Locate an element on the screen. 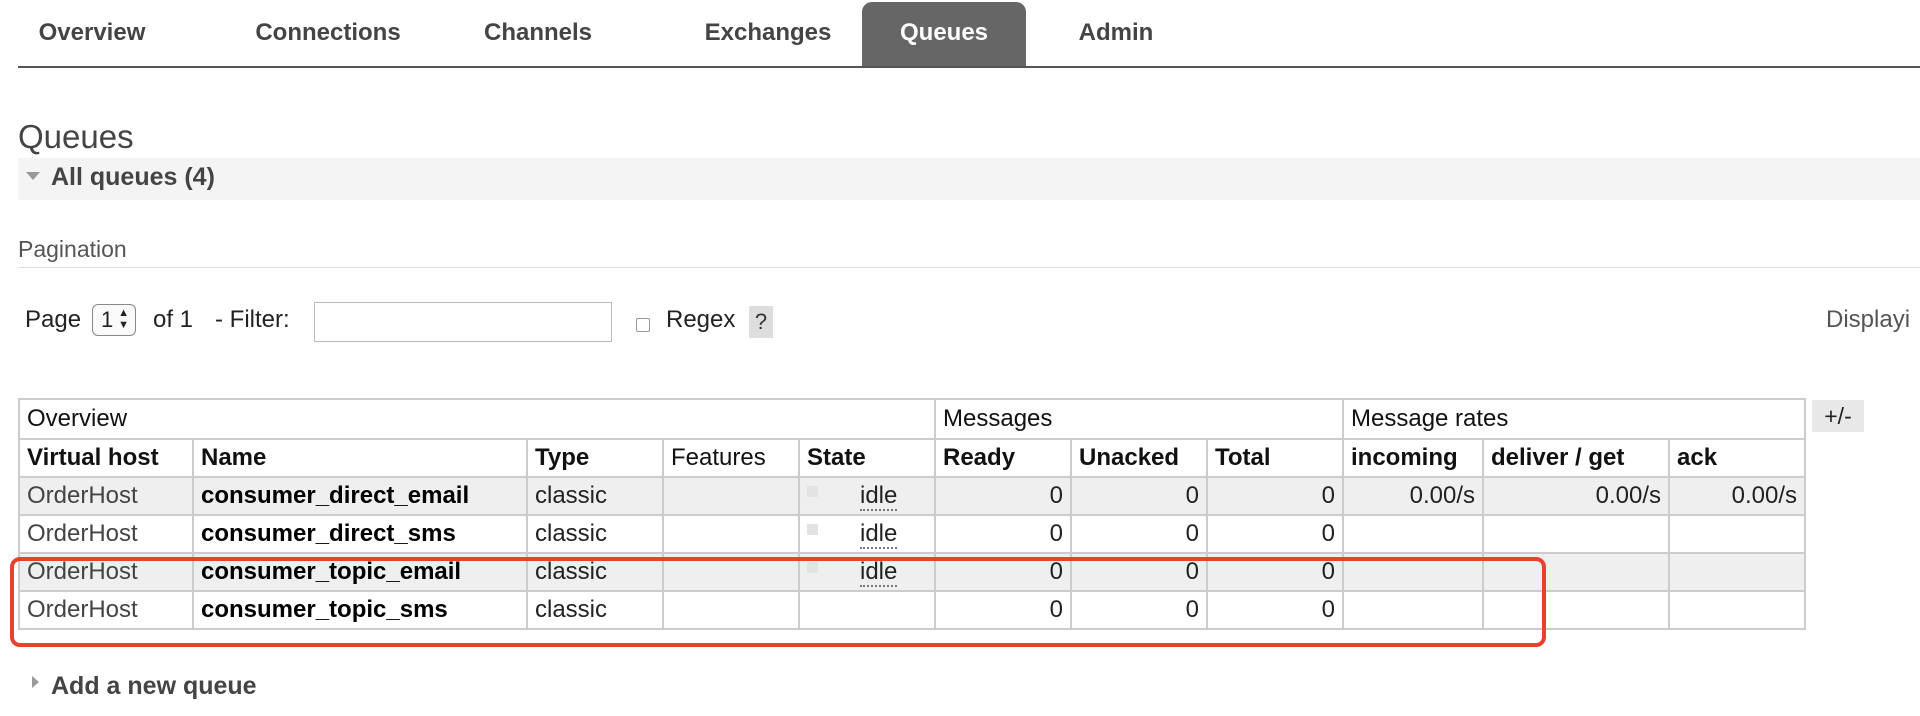  page-of-label: of 1 is located at coordinates (173, 319).